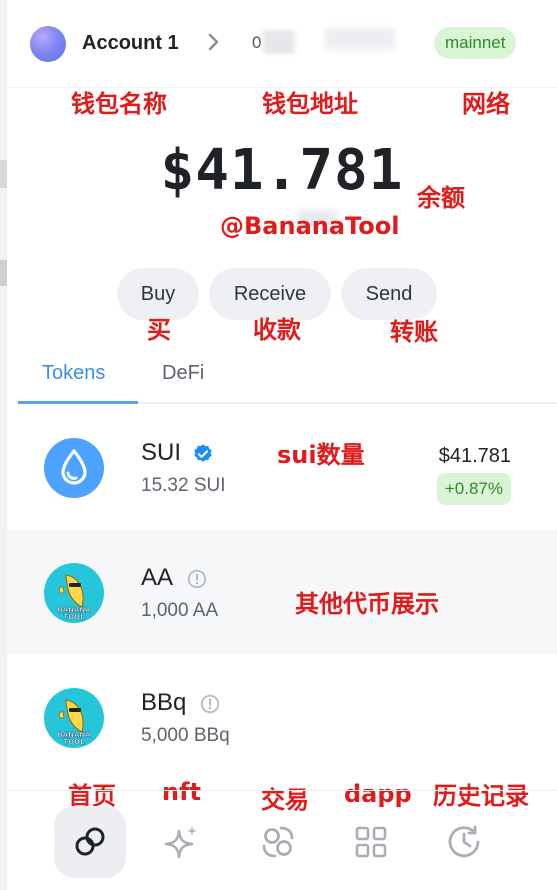 Image resolution: width=557 pixels, height=890 pixels. What do you see at coordinates (282, 170) in the screenshot?
I see `total-balance: $41.781` at bounding box center [282, 170].